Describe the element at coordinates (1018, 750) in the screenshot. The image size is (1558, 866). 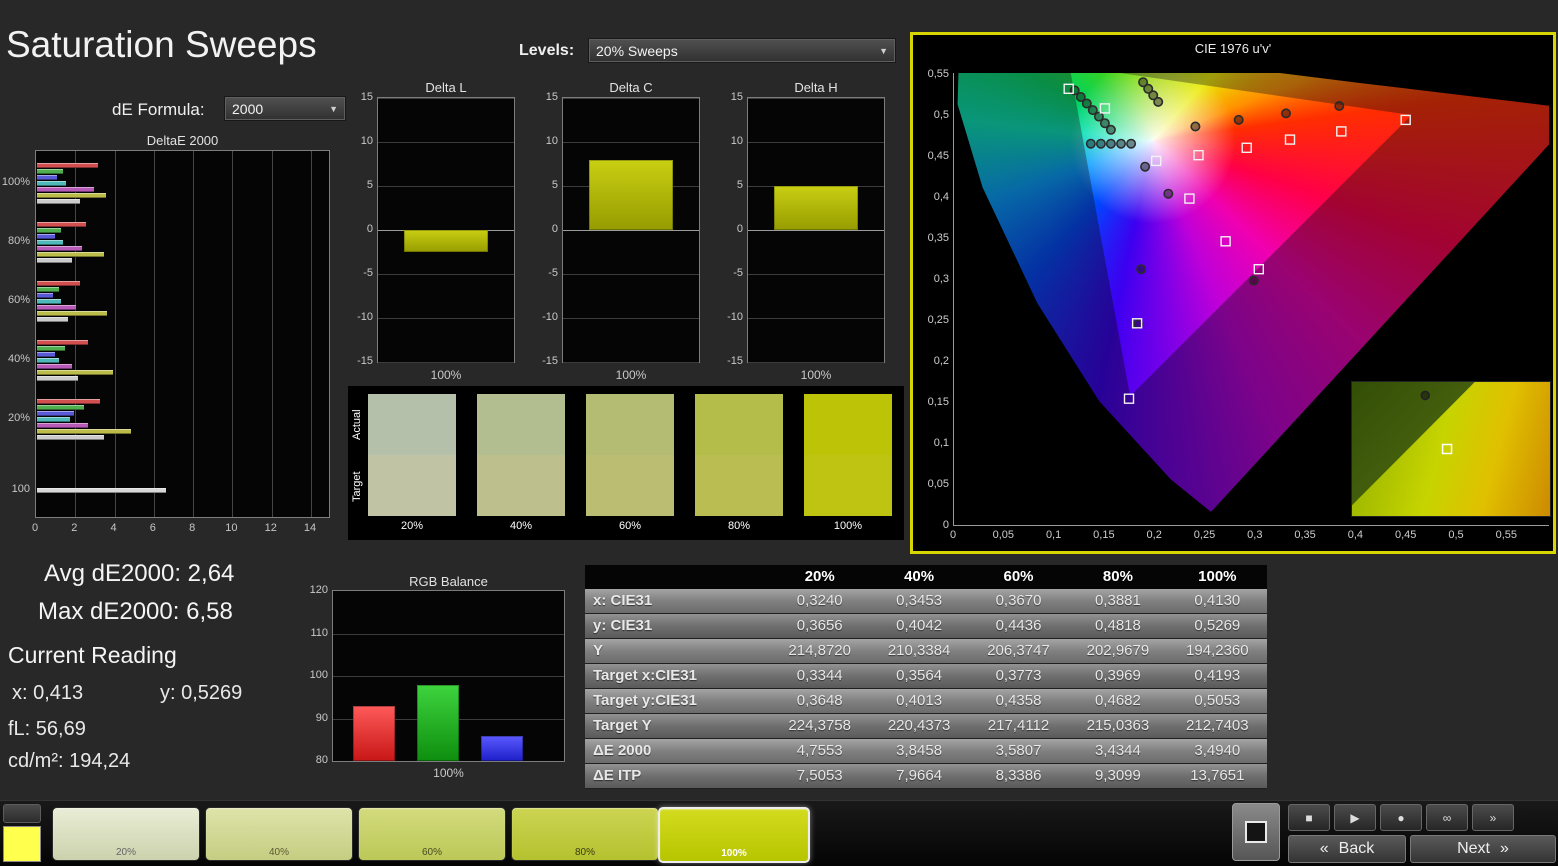
I see `table-cell: 3,5807` at that location.